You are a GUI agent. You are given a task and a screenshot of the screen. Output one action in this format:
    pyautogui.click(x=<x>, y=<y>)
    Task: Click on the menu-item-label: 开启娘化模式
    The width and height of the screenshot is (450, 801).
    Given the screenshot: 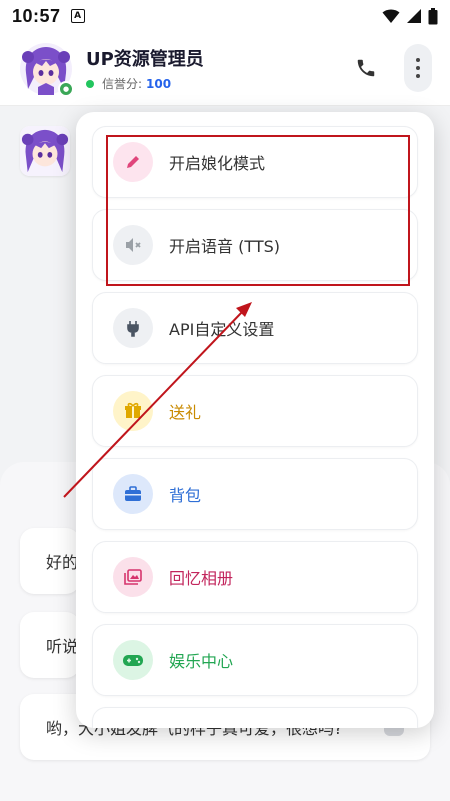 What is the action you would take?
    pyautogui.click(x=217, y=163)
    